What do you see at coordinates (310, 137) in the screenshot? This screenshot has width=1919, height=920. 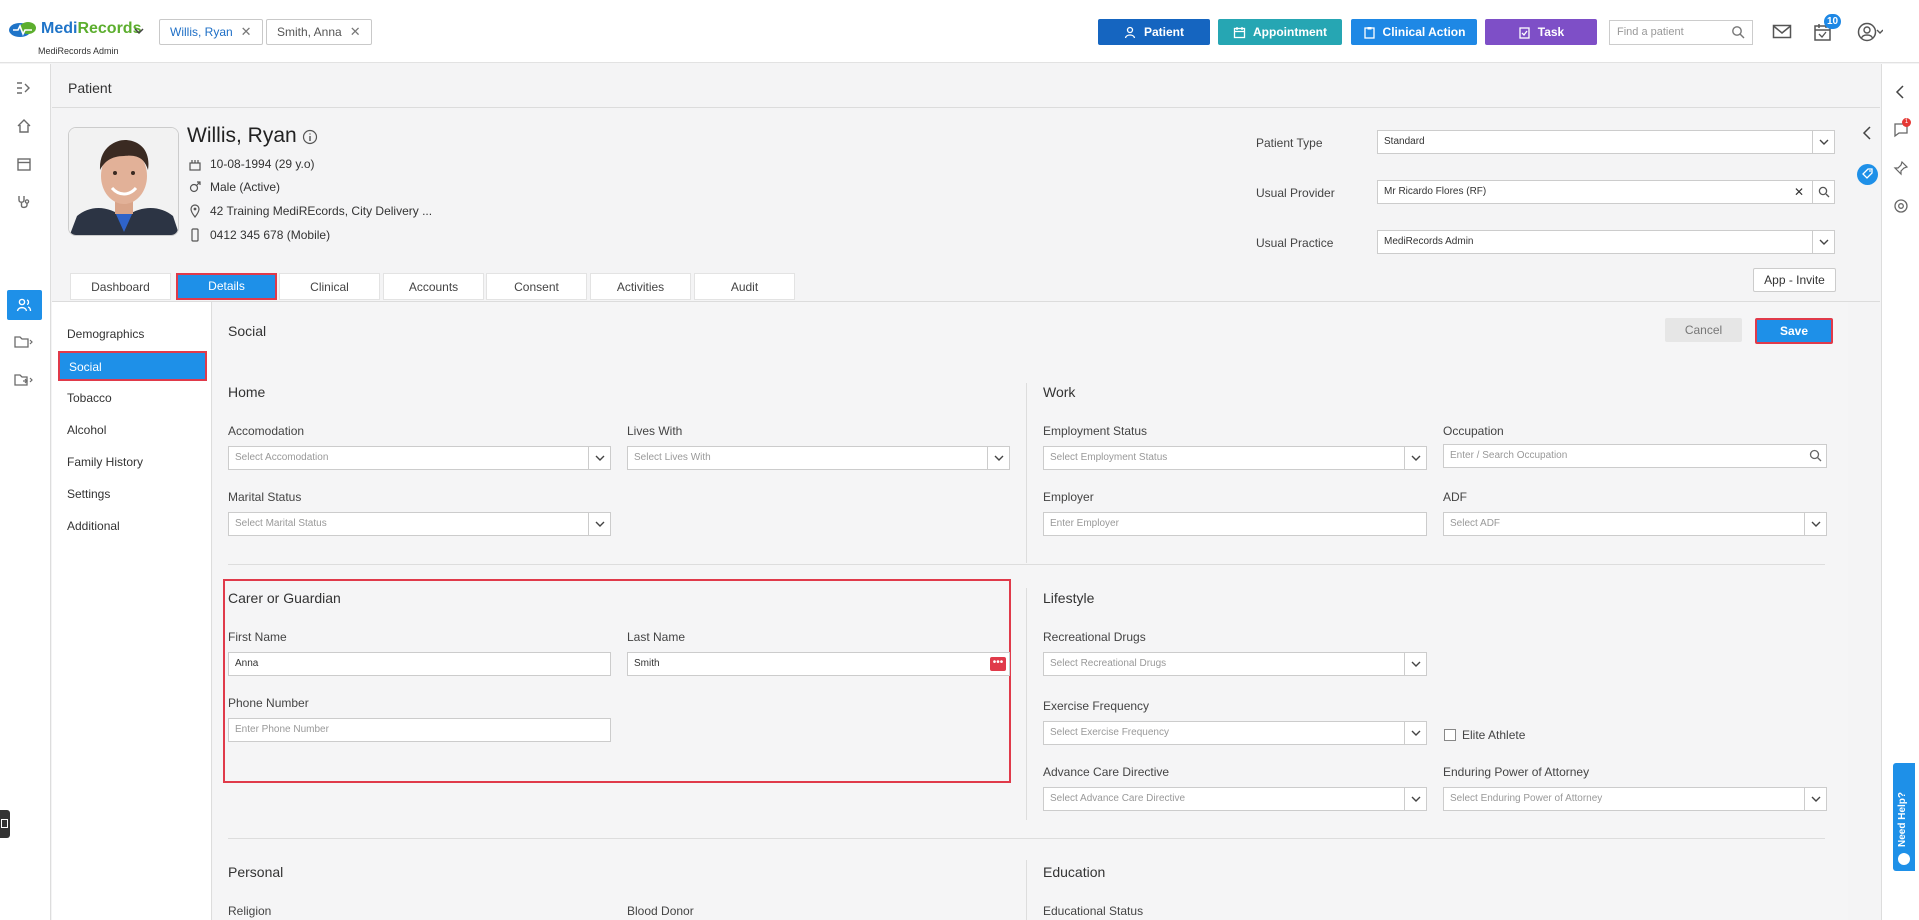 I see `info-icon` at bounding box center [310, 137].